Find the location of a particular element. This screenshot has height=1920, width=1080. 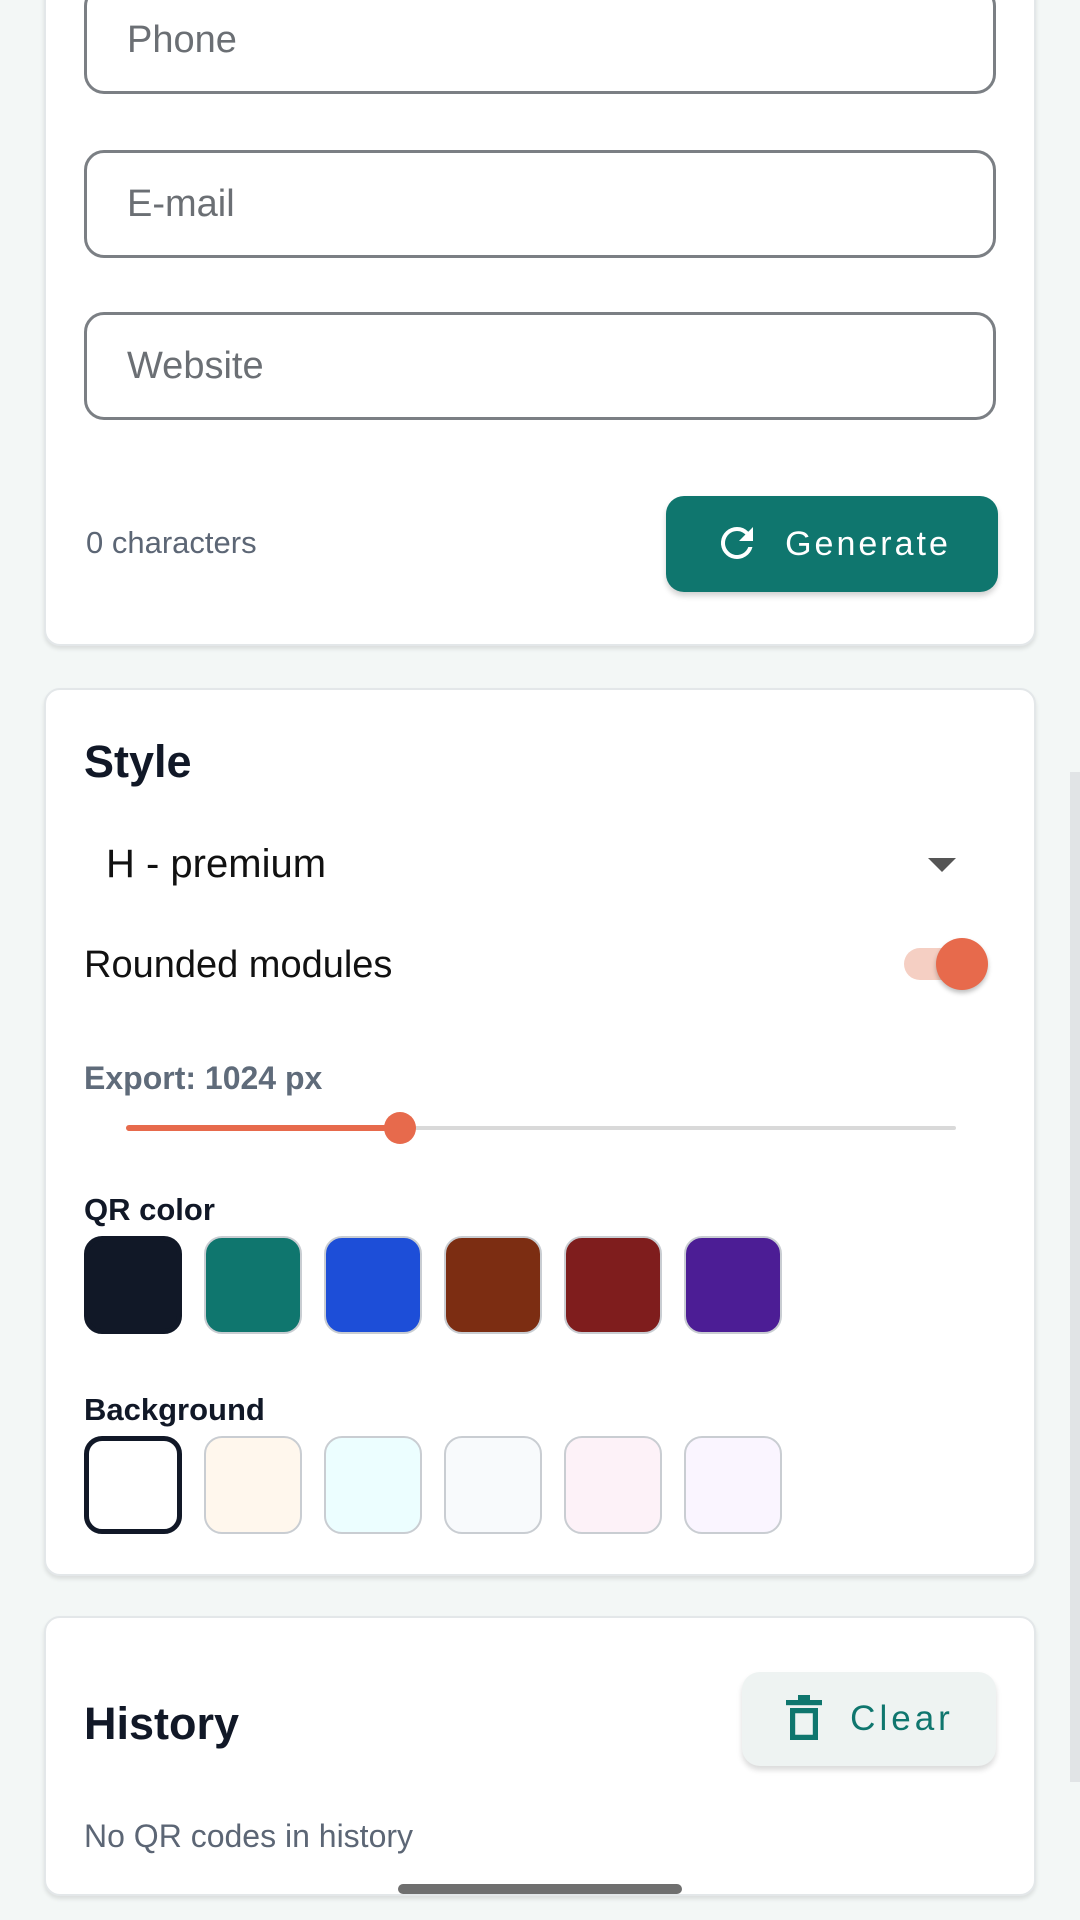

rounded-modules-switch is located at coordinates (949, 964).